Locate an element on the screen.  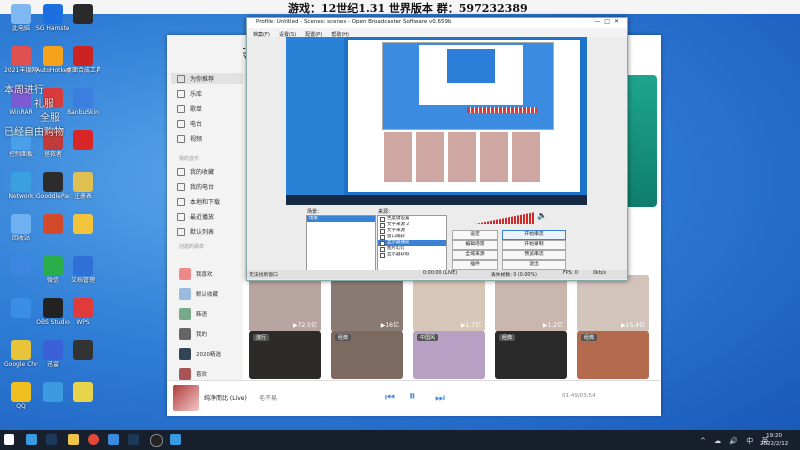
source-item: 显示器获取 is located at coordinates (412, 255).